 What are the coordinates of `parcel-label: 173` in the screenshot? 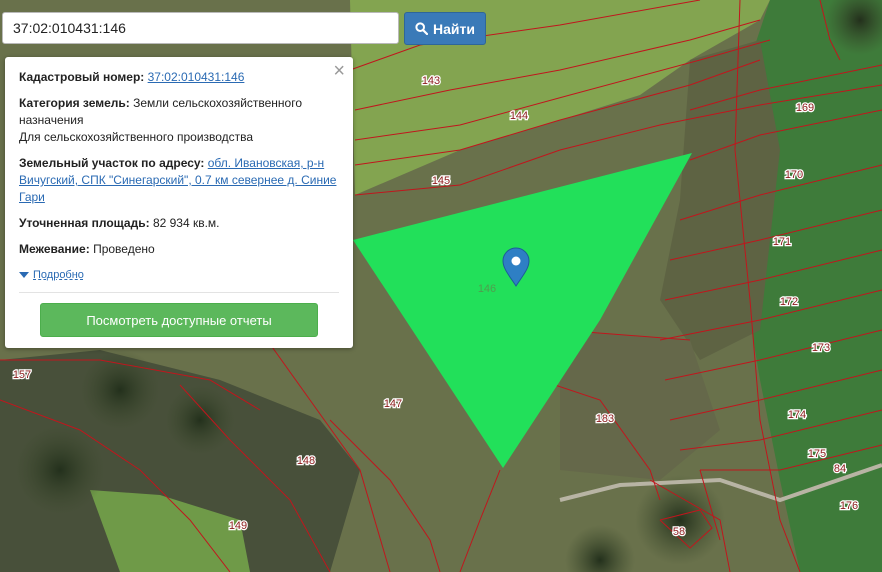 It's located at (821, 348).